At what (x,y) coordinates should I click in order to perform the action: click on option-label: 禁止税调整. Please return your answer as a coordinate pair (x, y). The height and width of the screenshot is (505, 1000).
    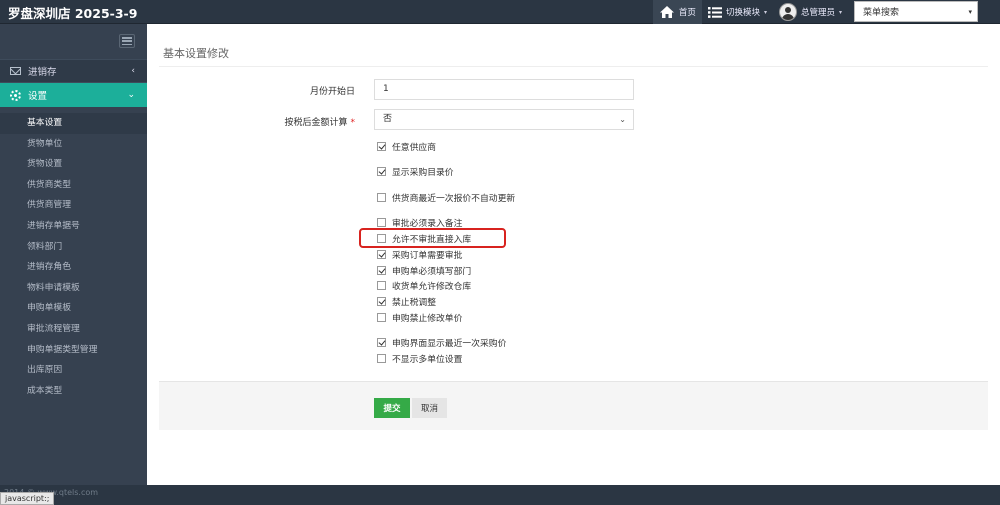
    Looking at the image, I should click on (414, 302).